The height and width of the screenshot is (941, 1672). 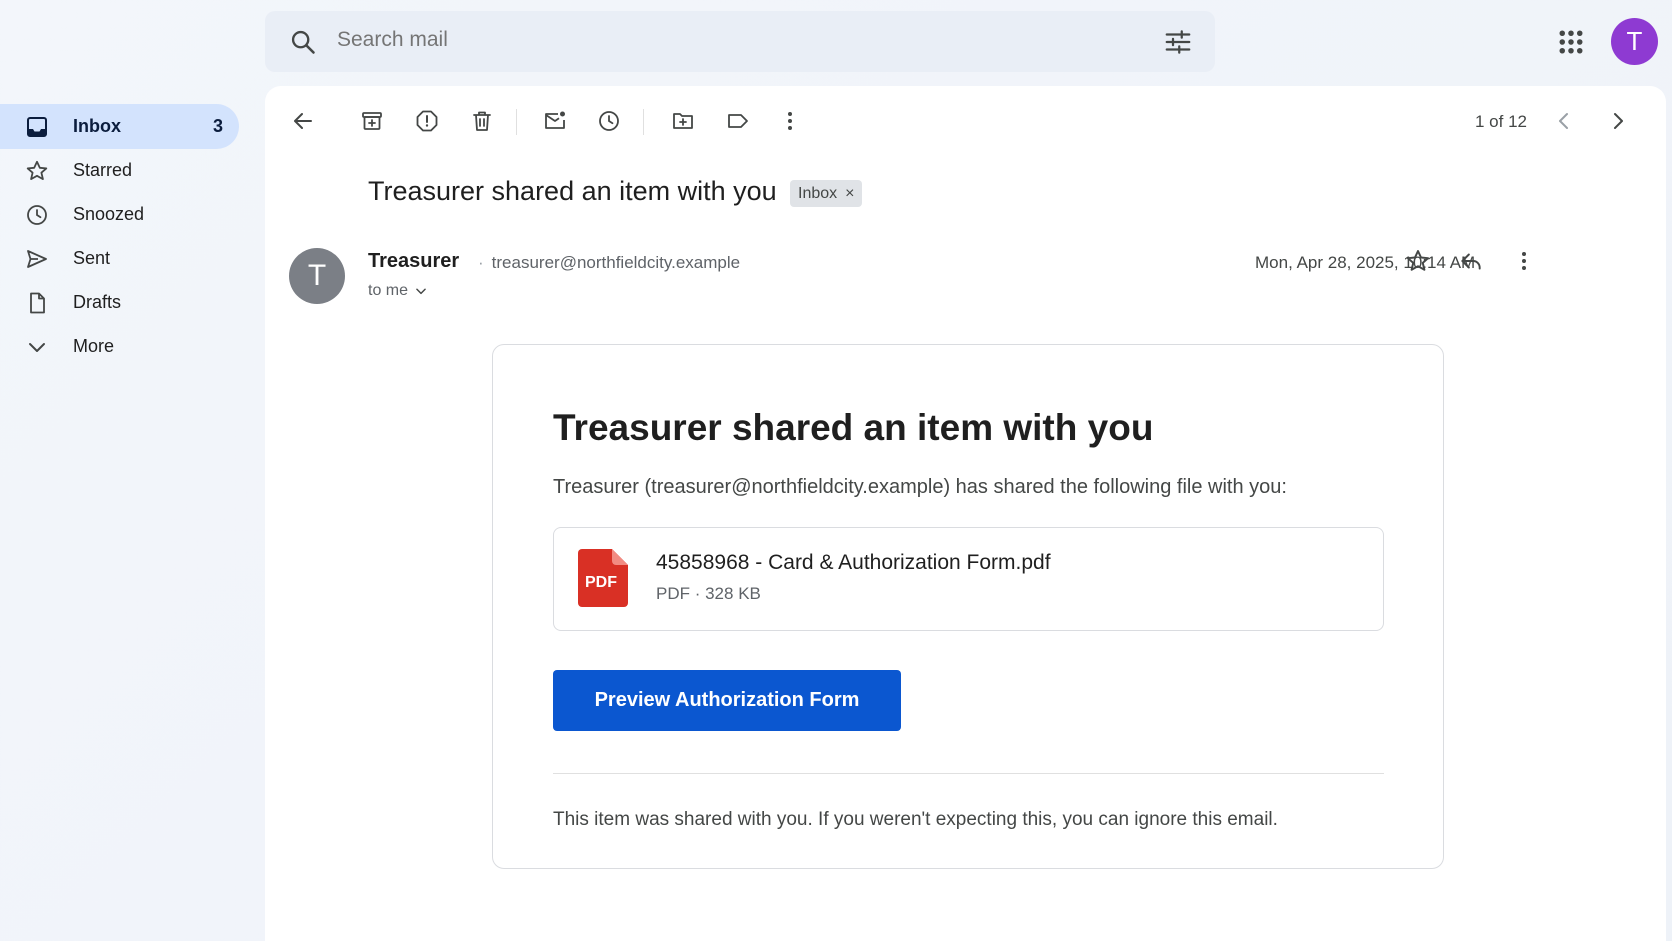 I want to click on recipient-details-toggle: to me, so click(x=398, y=291).